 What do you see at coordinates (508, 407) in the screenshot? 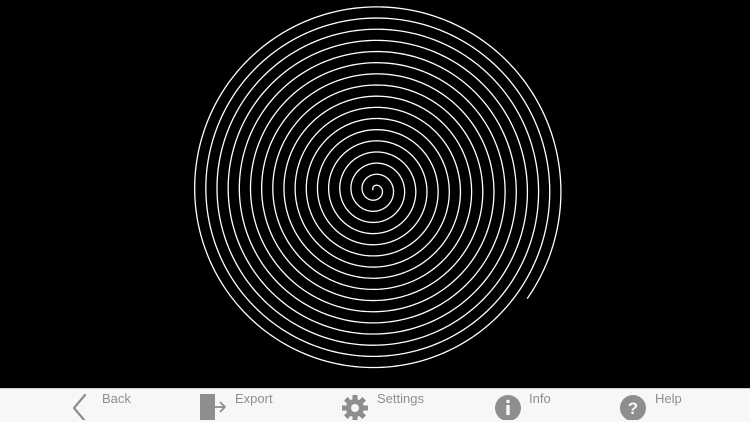
I see `info-icon` at bounding box center [508, 407].